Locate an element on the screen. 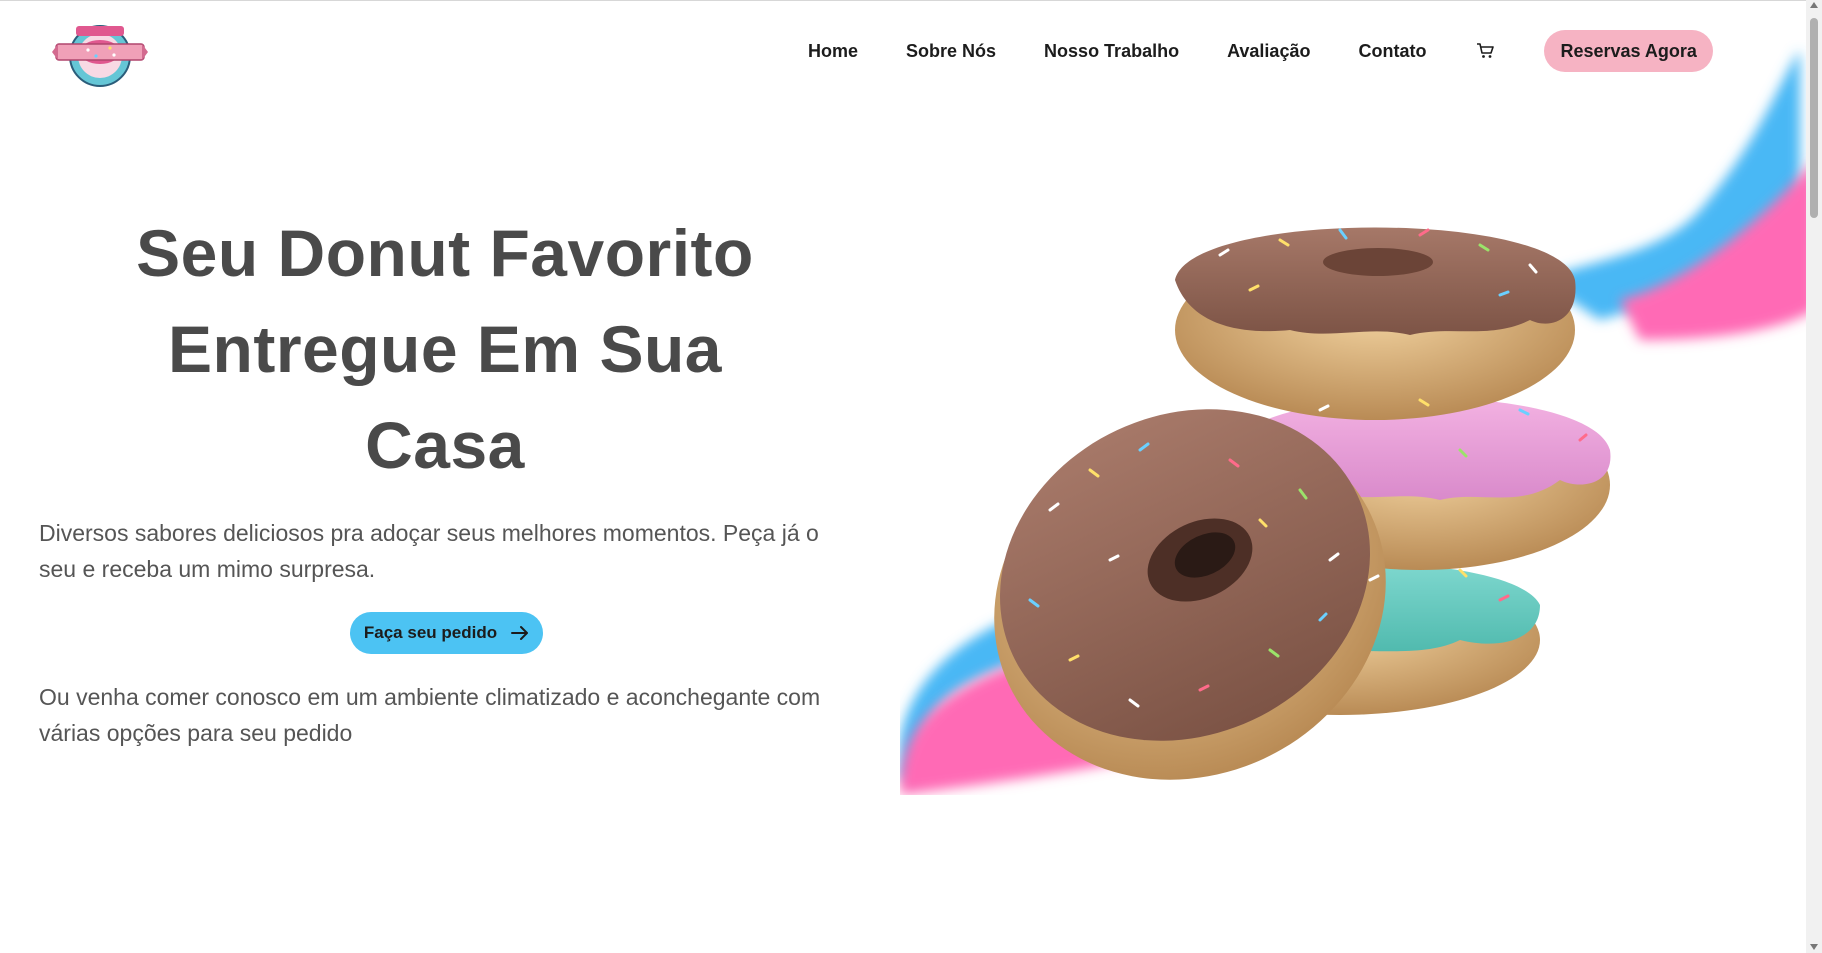  hero-title-line-2: Entregue Em Sua is located at coordinates (445, 349).